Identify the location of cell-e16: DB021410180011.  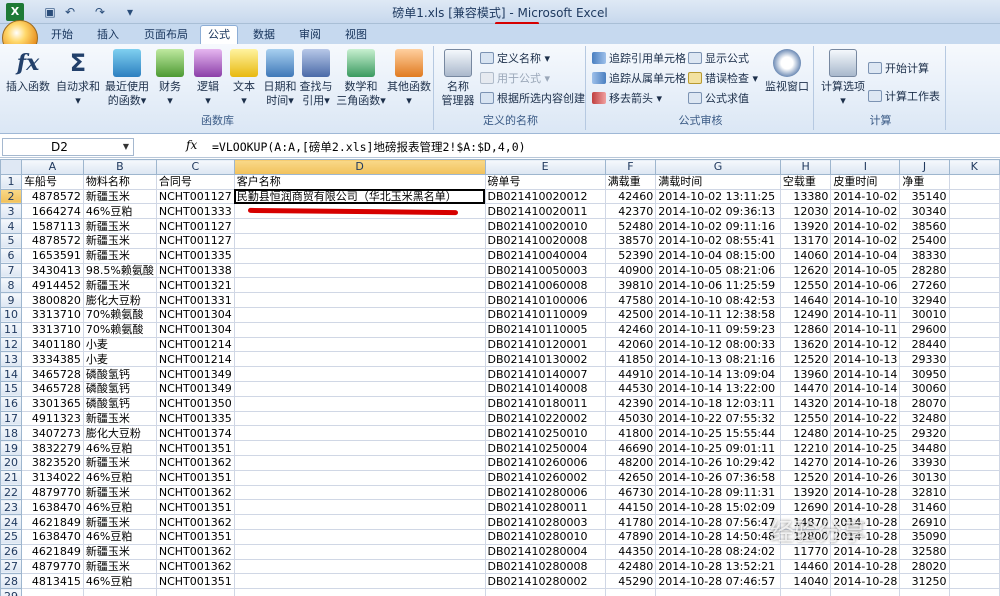
(545, 403).